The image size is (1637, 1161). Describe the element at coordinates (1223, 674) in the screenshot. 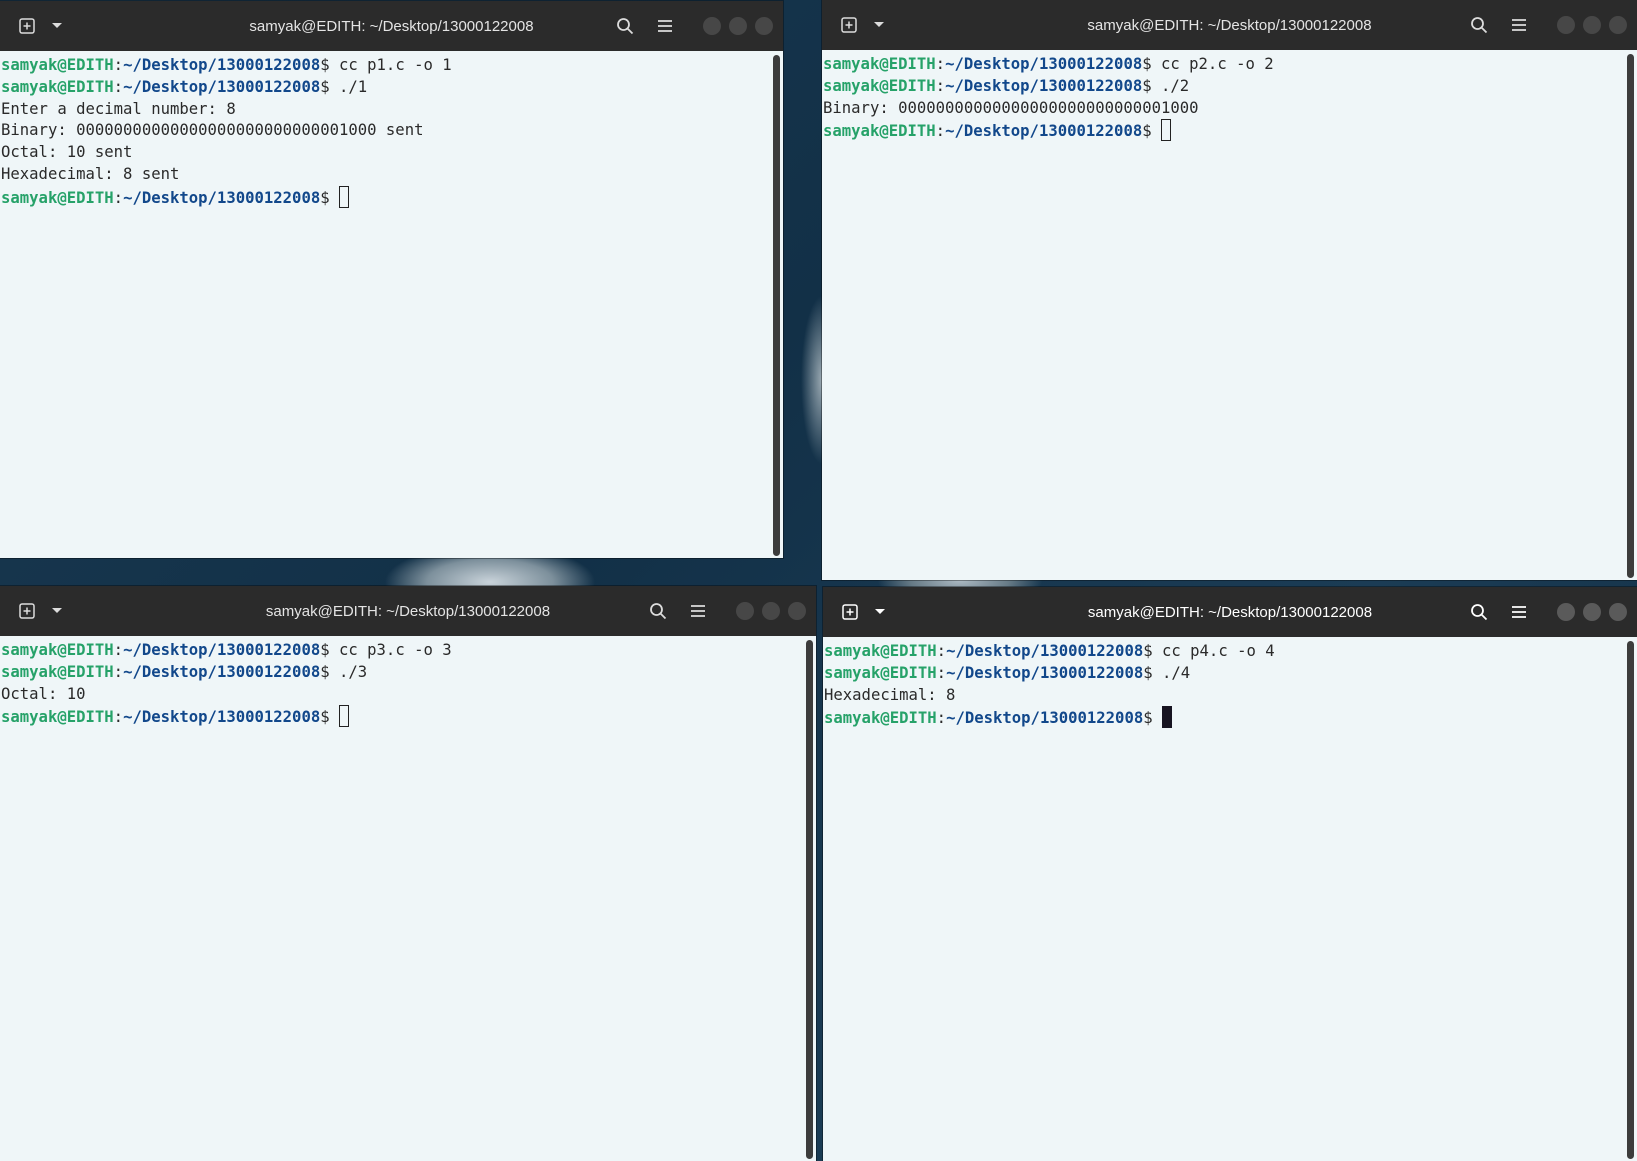

I see `prompt-line: samyak@EDITH:~/Desktop/13000122008$ ./4` at that location.